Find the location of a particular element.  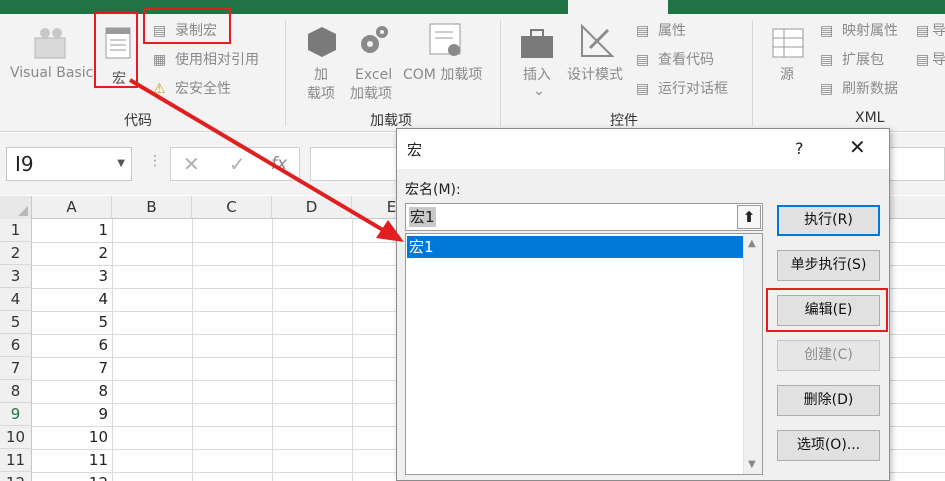

annotation-arrow is located at coordinates (266, 160).